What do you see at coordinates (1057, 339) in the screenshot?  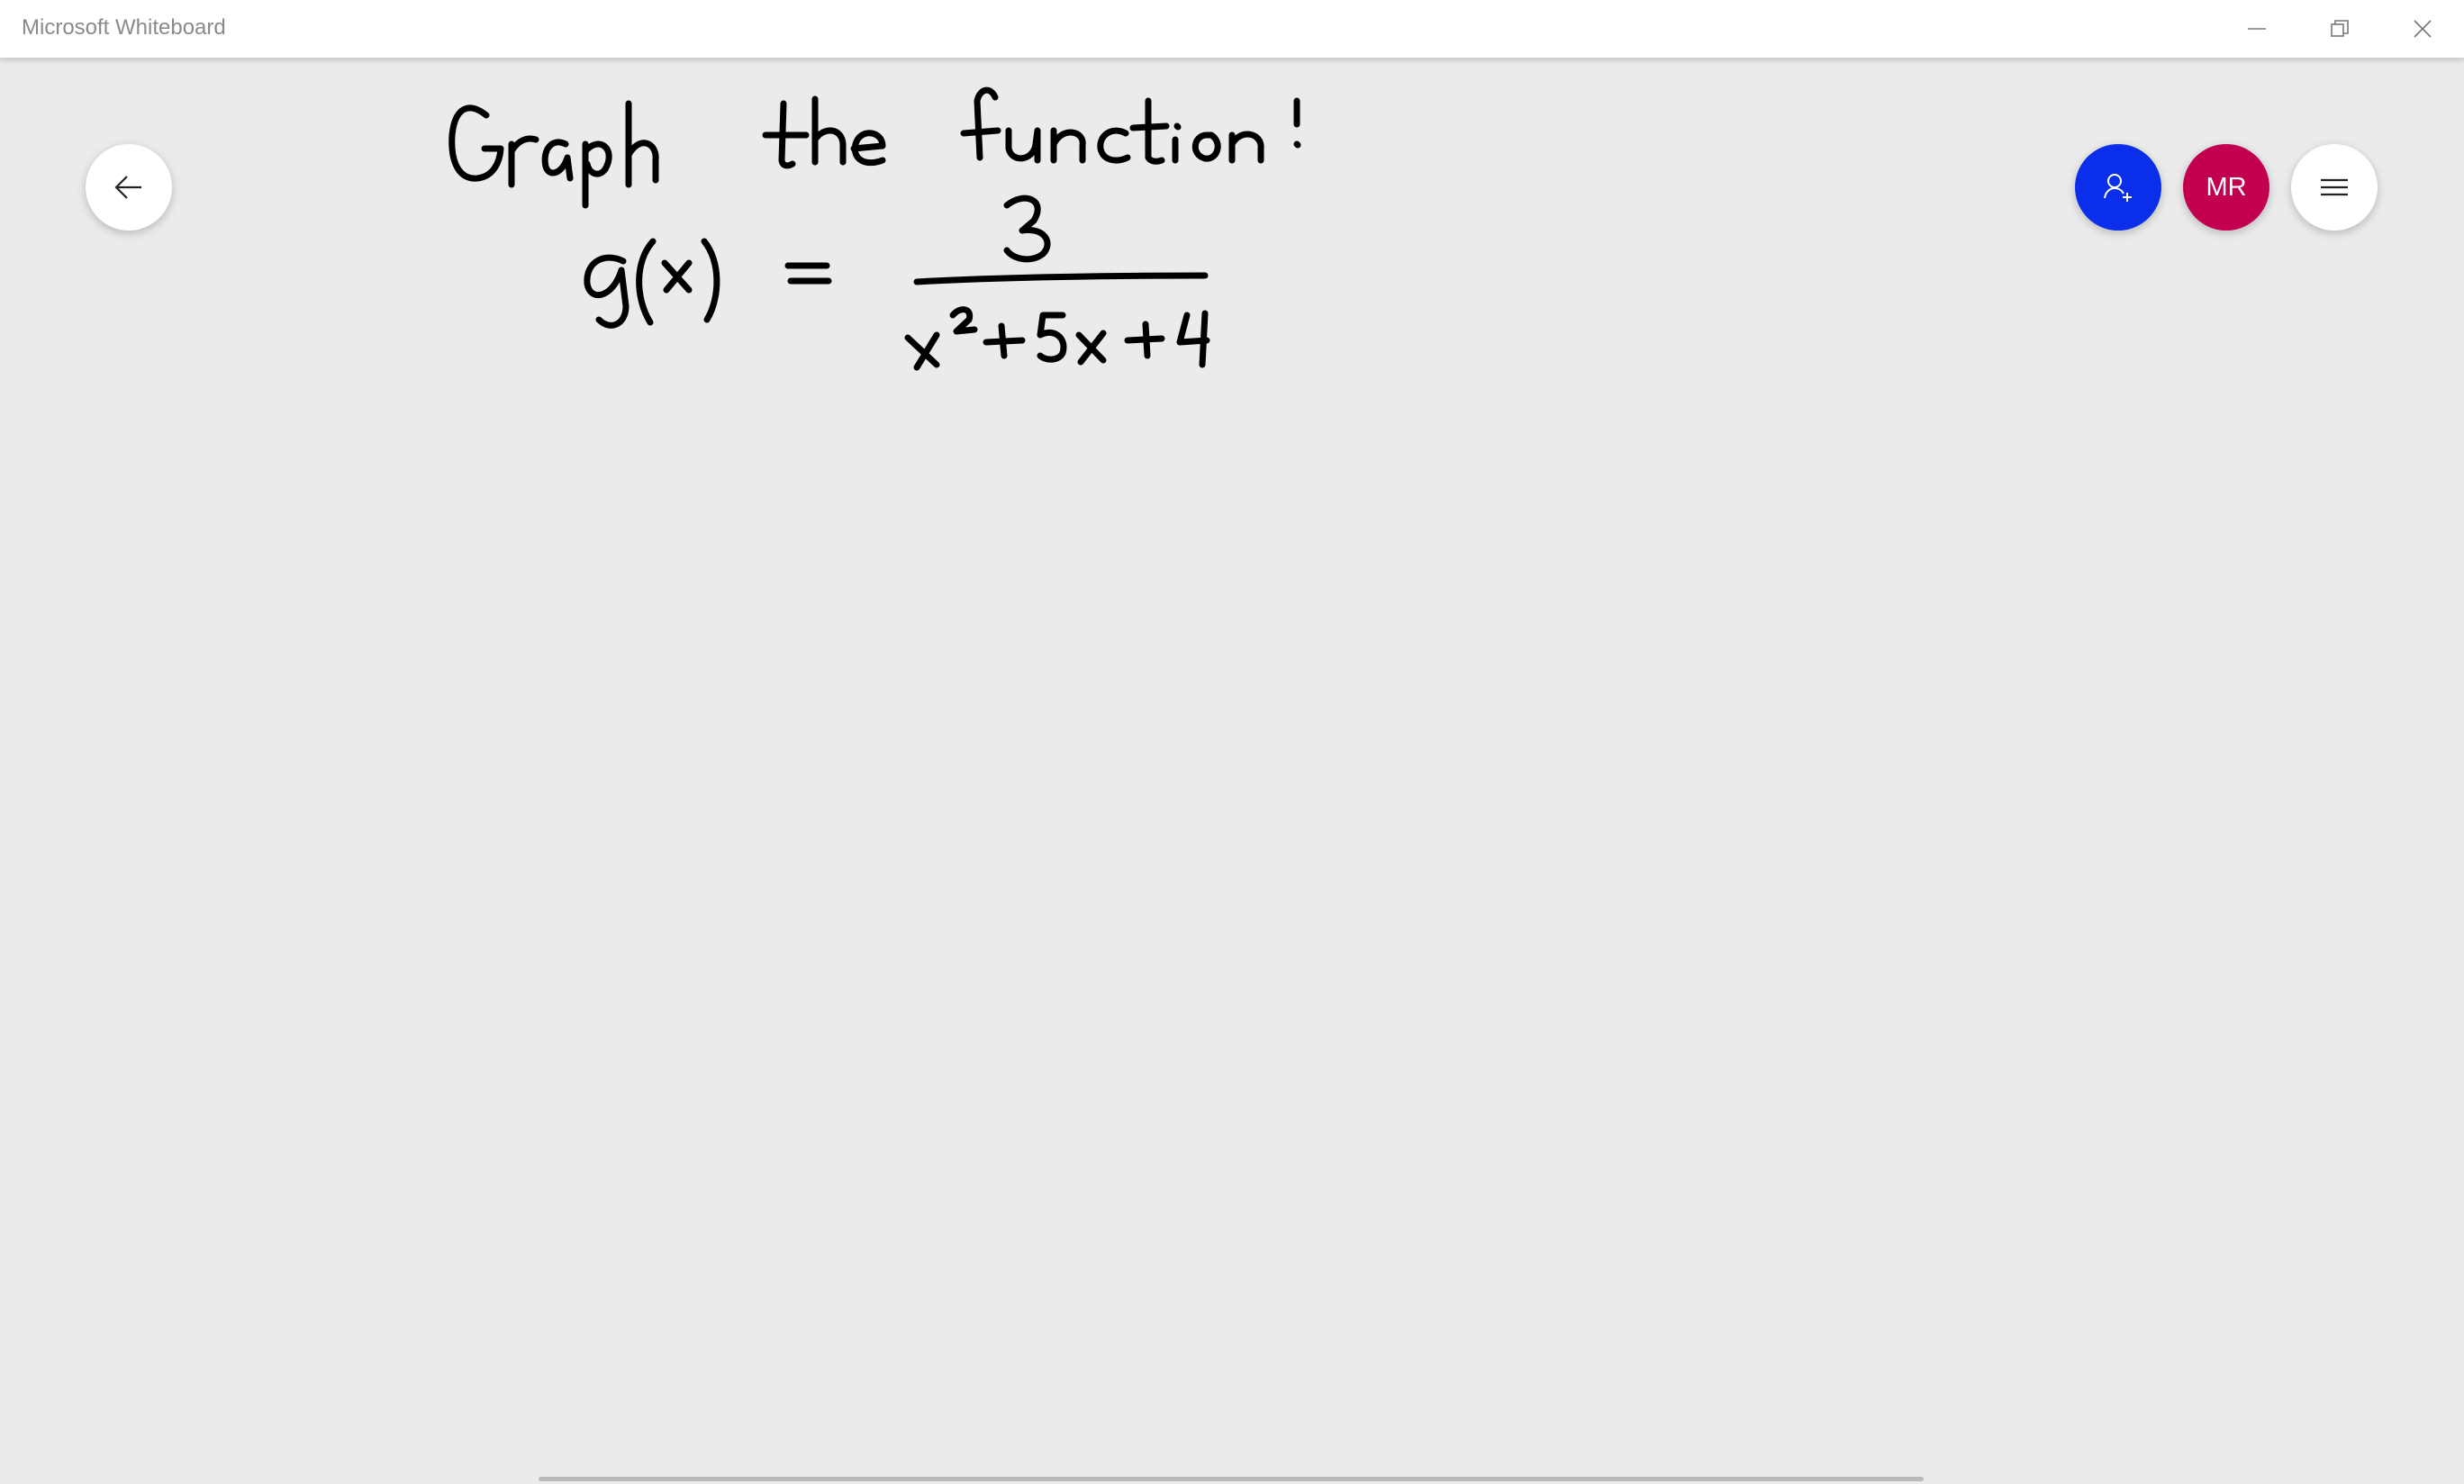 I see `ink-denominator` at bounding box center [1057, 339].